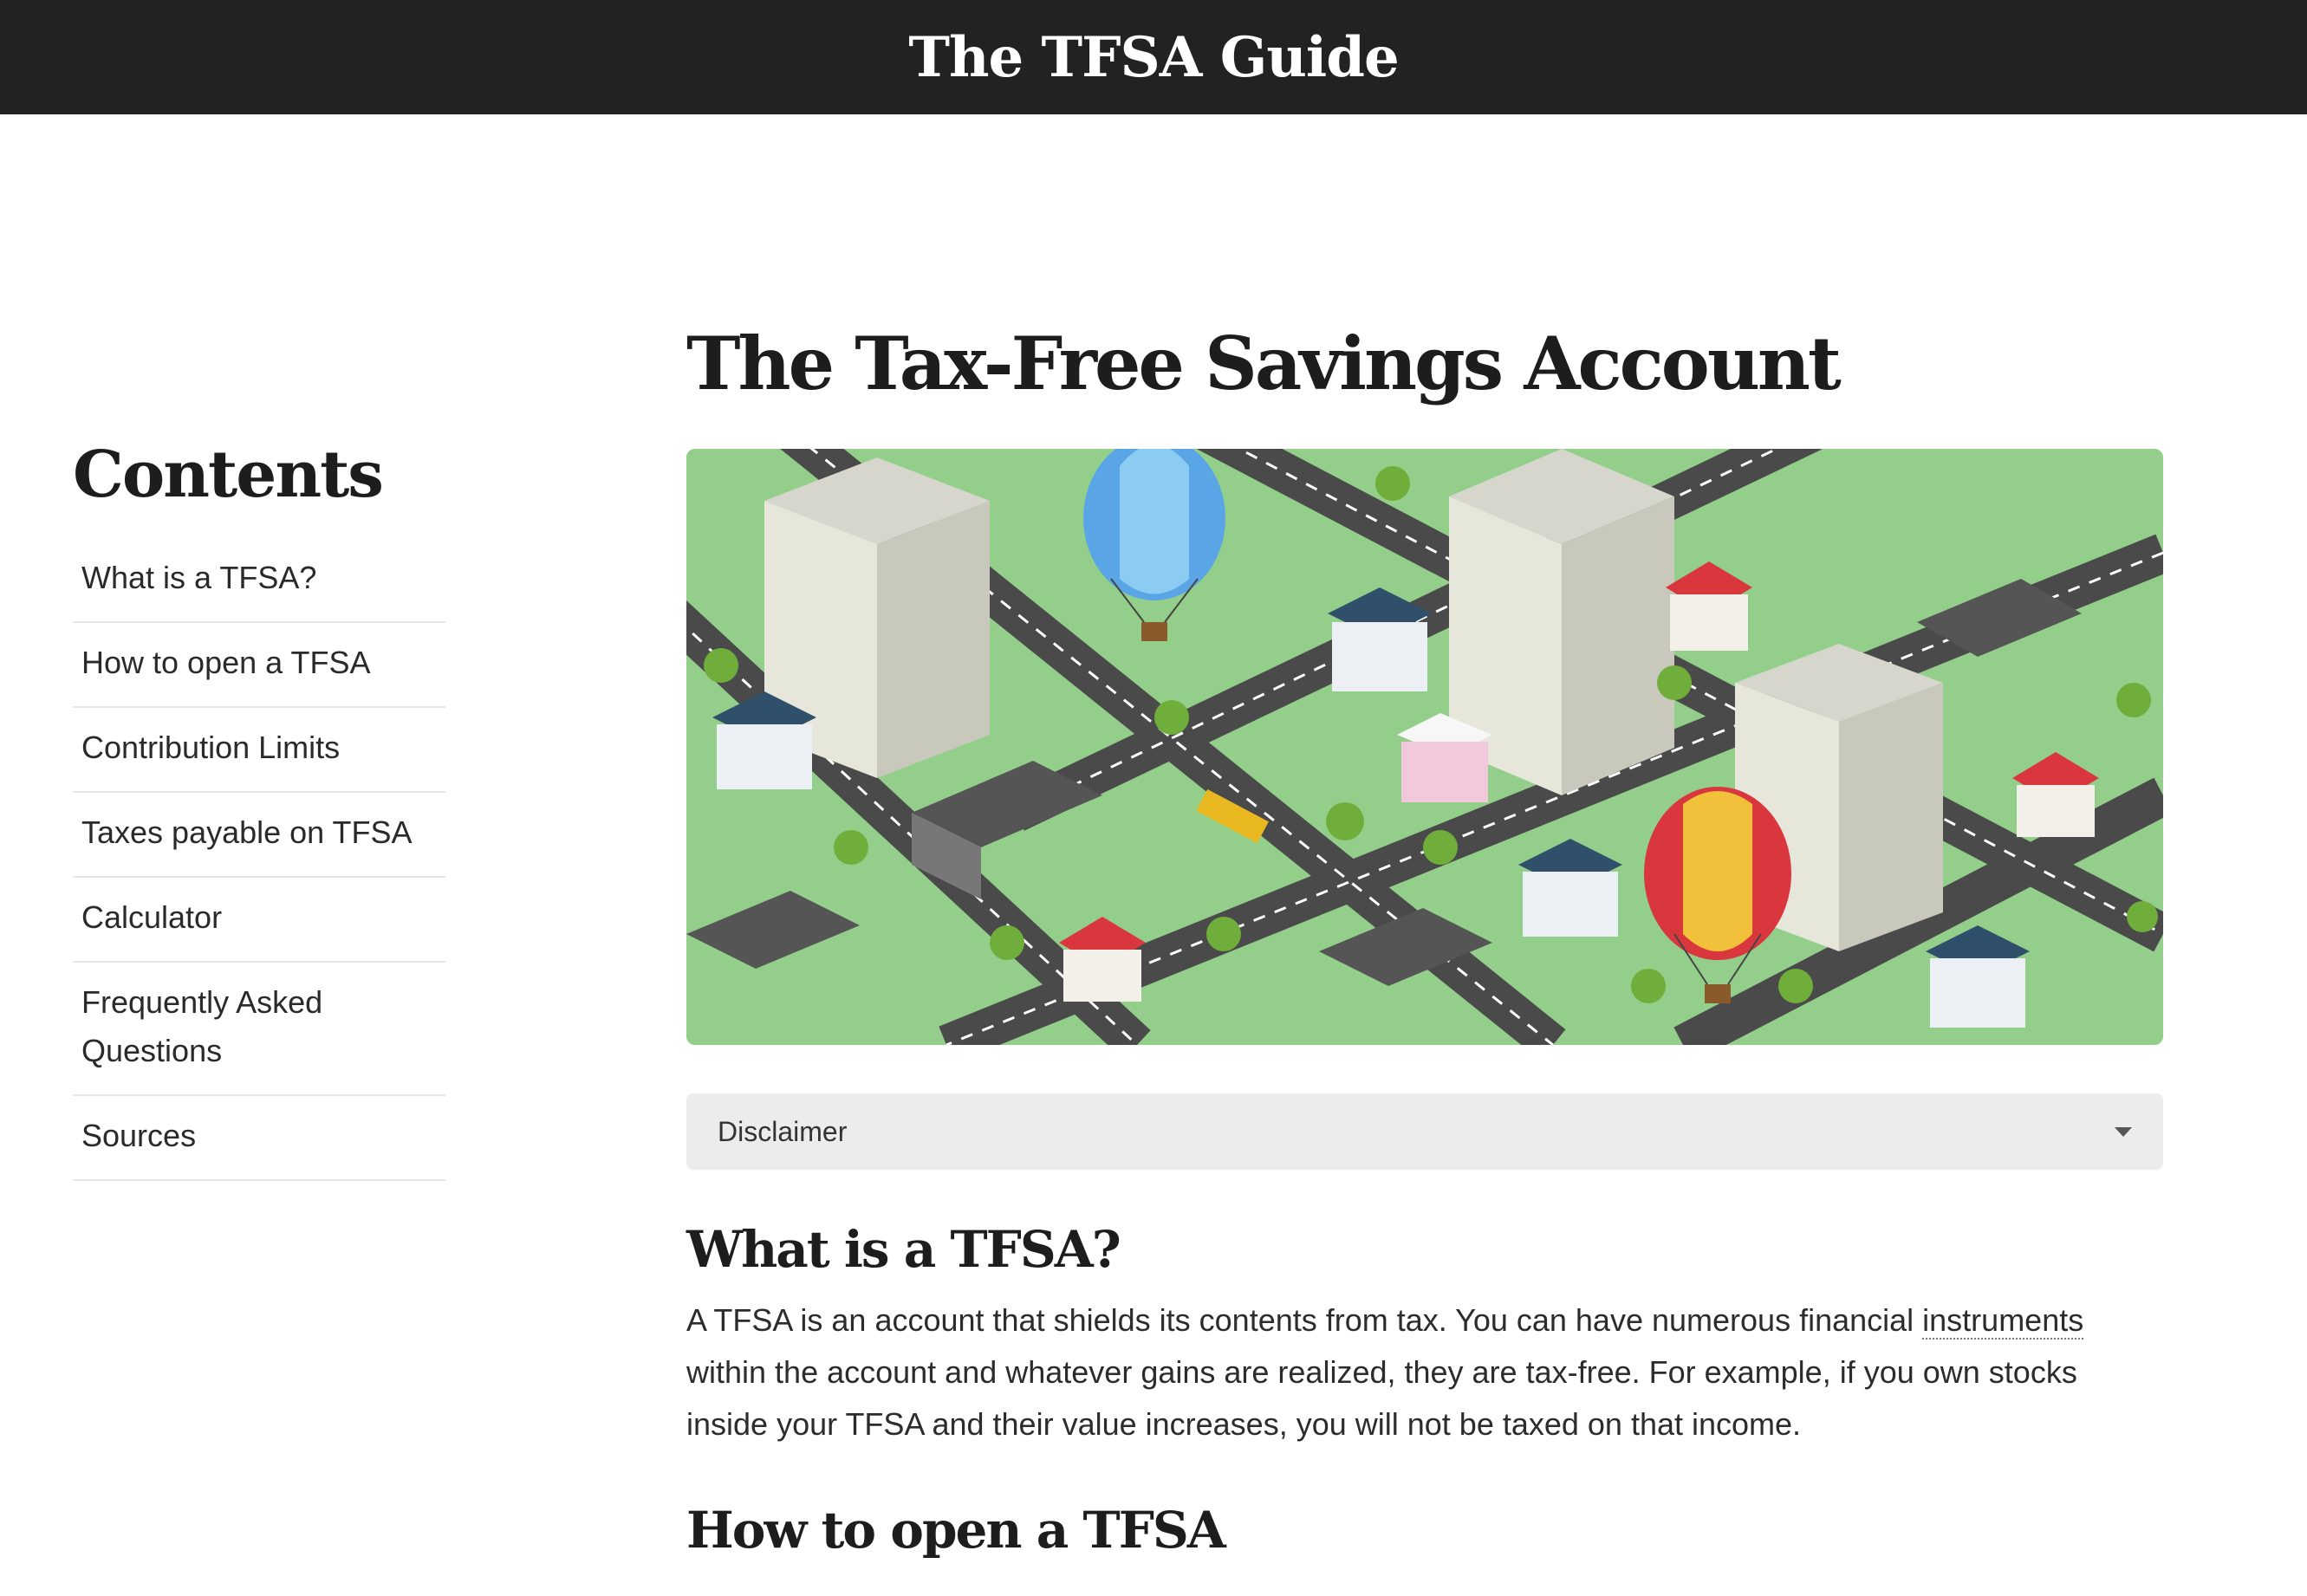 Image resolution: width=2307 pixels, height=1596 pixels. I want to click on toc-item-contribution-limits: Contribution Limits, so click(259, 750).